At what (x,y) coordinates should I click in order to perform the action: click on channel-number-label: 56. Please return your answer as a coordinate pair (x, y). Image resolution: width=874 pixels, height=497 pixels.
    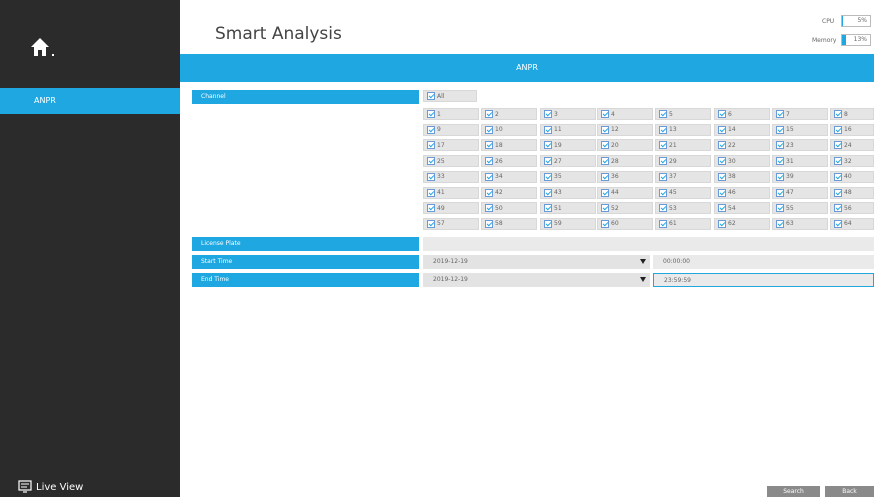
    Looking at the image, I should click on (848, 208).